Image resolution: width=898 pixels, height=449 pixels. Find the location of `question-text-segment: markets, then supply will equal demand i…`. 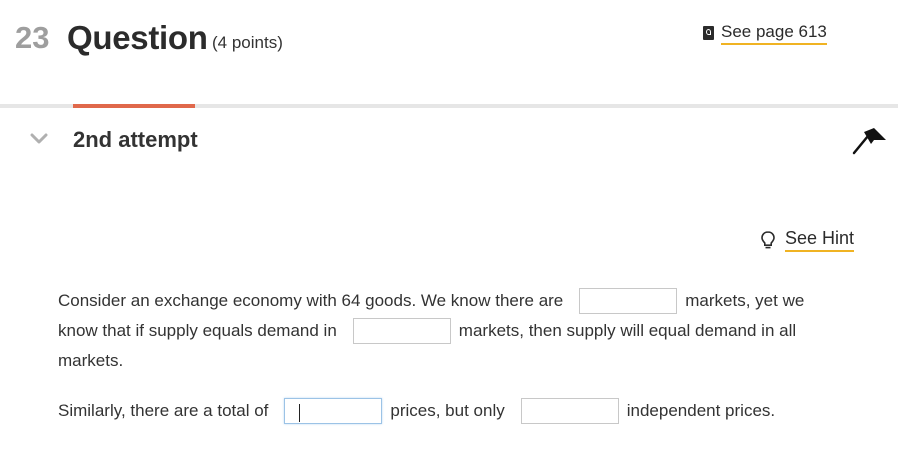

question-text-segment: markets, then supply will equal demand i… is located at coordinates (627, 330).